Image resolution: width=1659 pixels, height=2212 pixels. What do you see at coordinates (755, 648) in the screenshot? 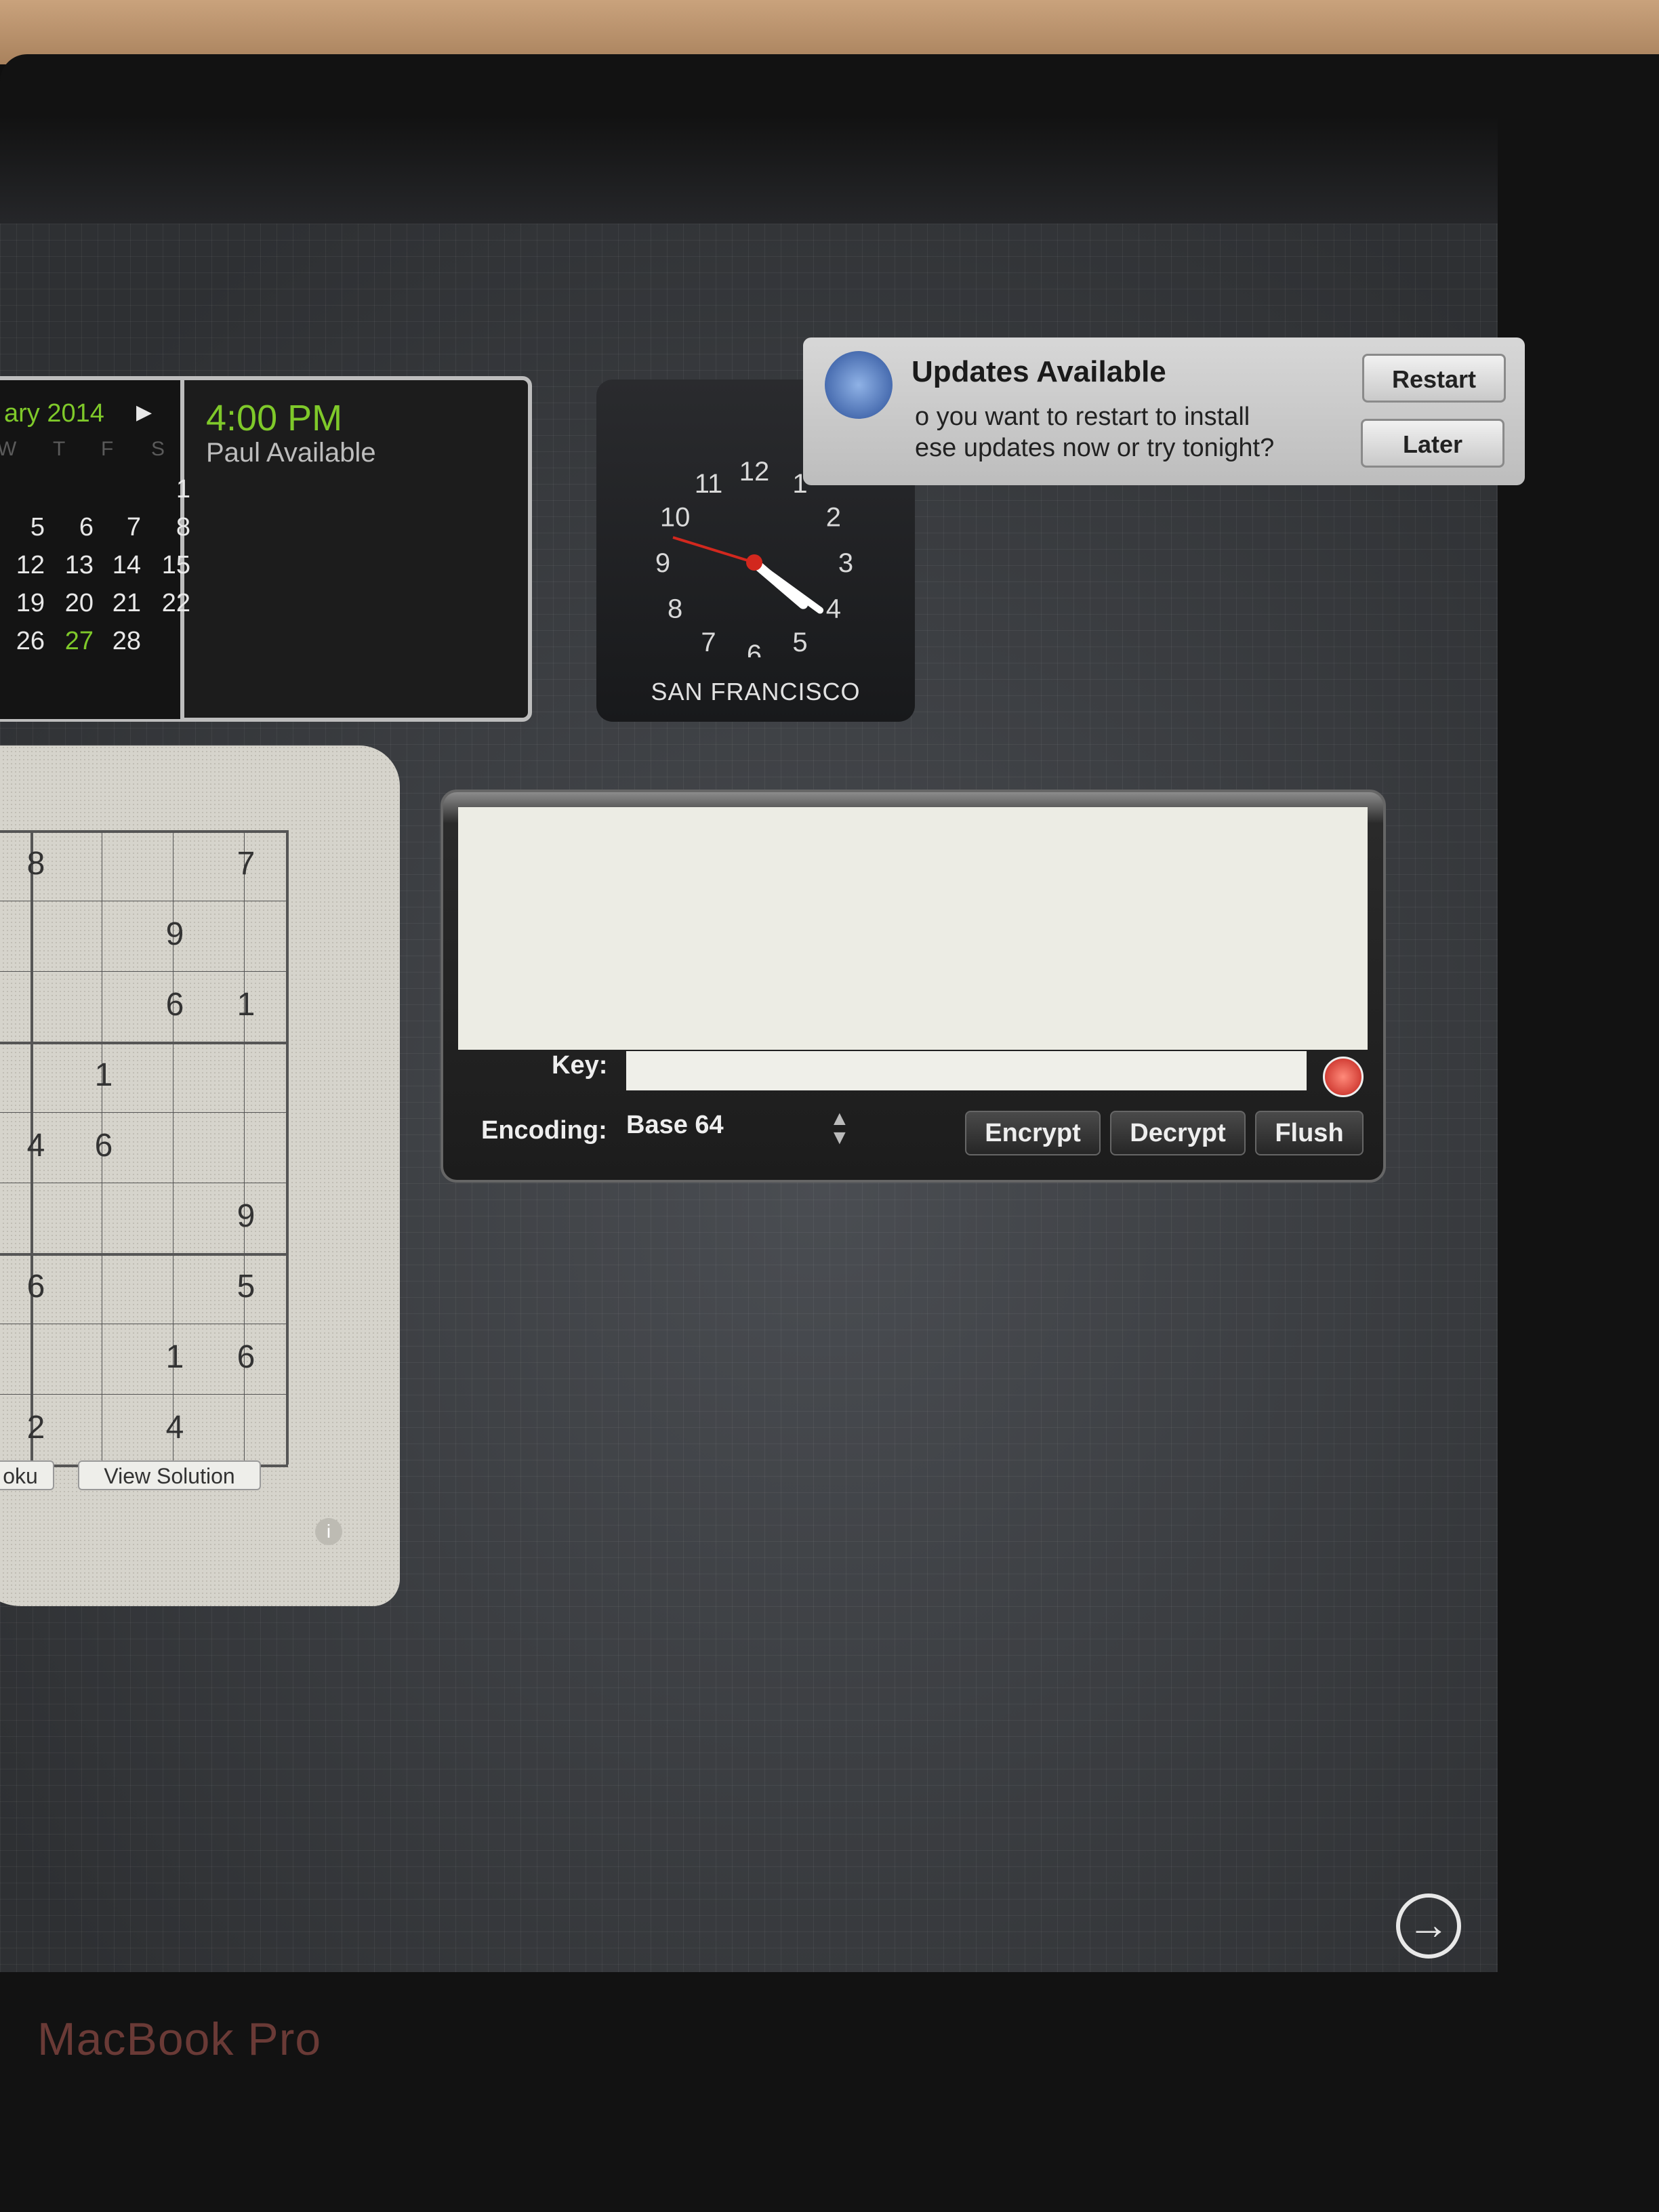
I see `clock-number: 6` at bounding box center [755, 648].